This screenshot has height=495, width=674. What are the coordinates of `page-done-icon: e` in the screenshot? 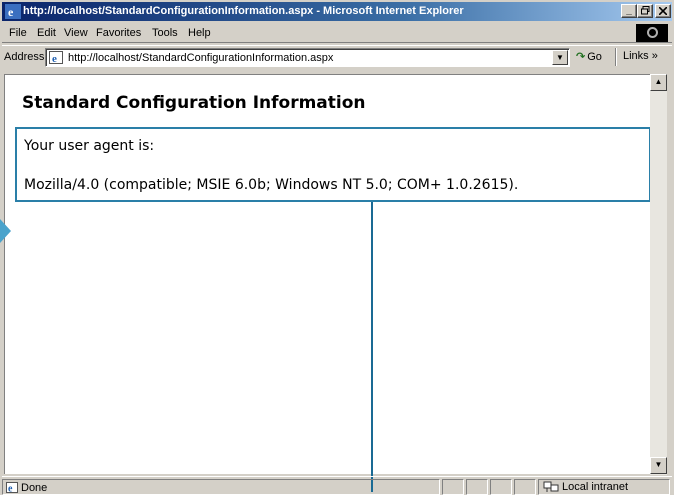 It's located at (12, 487).